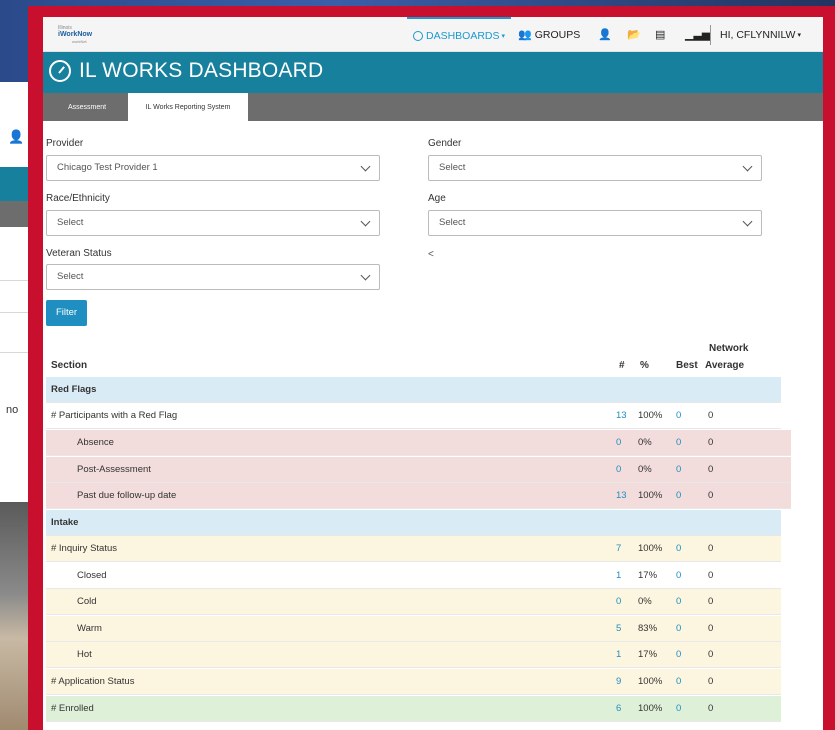  I want to click on age-select: Select, so click(595, 223).